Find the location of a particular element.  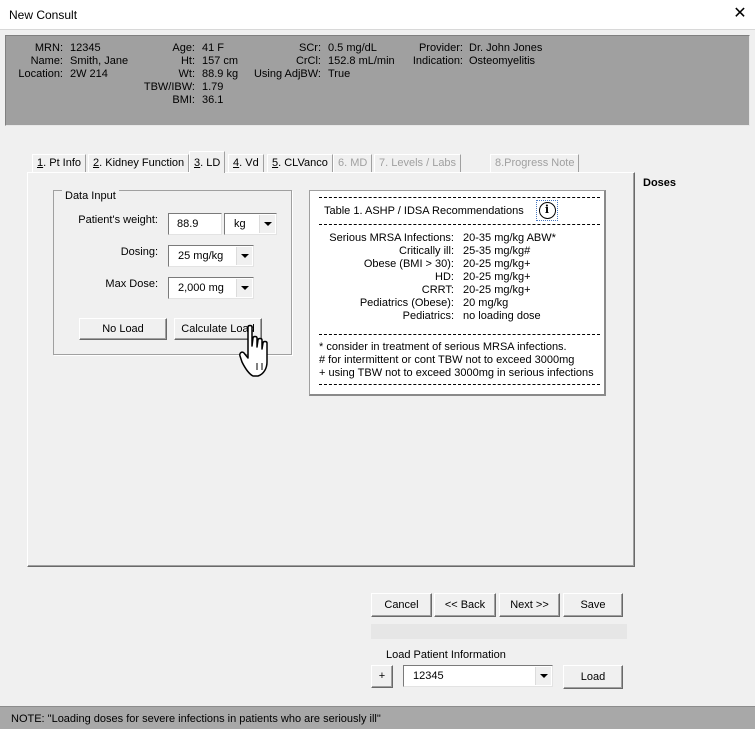

scr-value: 0.5 mg/dL is located at coordinates (352, 48).